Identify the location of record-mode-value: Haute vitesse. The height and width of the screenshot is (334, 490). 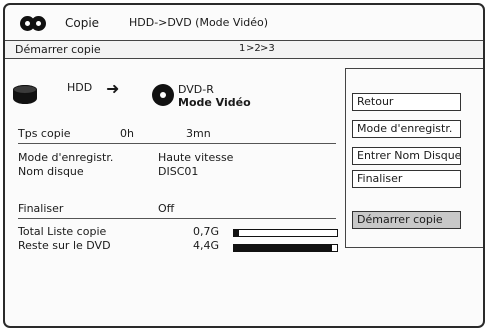
(196, 157).